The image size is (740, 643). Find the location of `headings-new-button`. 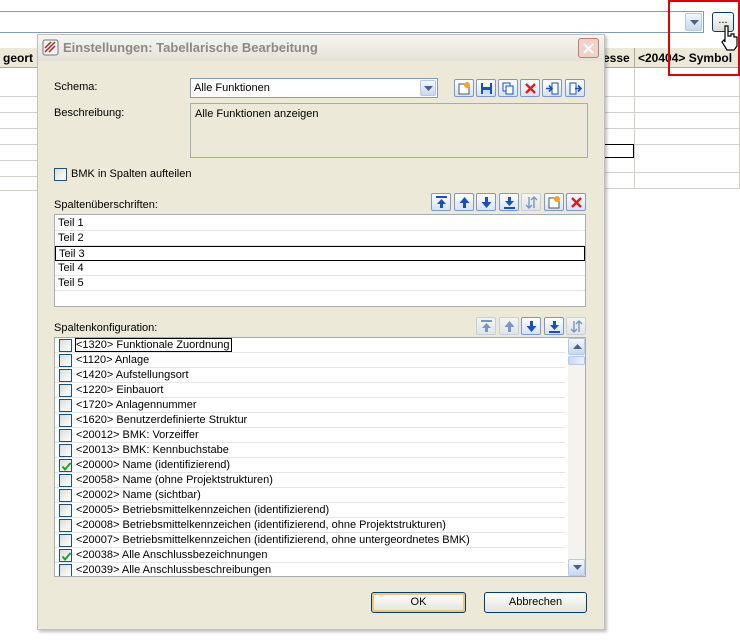

headings-new-button is located at coordinates (554, 202).